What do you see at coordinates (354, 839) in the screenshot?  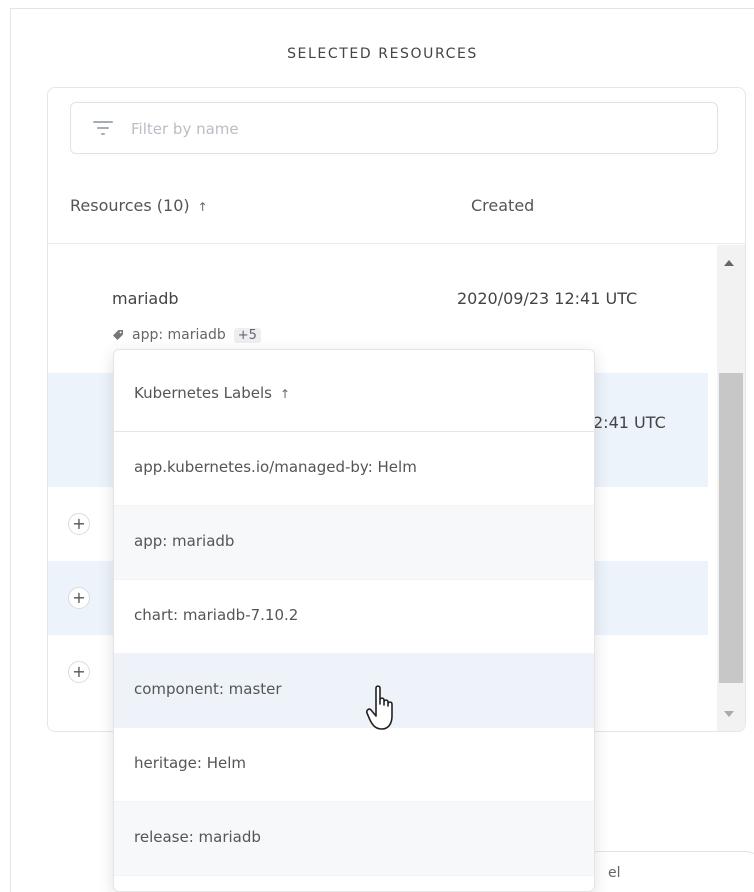 I see `label-item: release: mariadb` at bounding box center [354, 839].